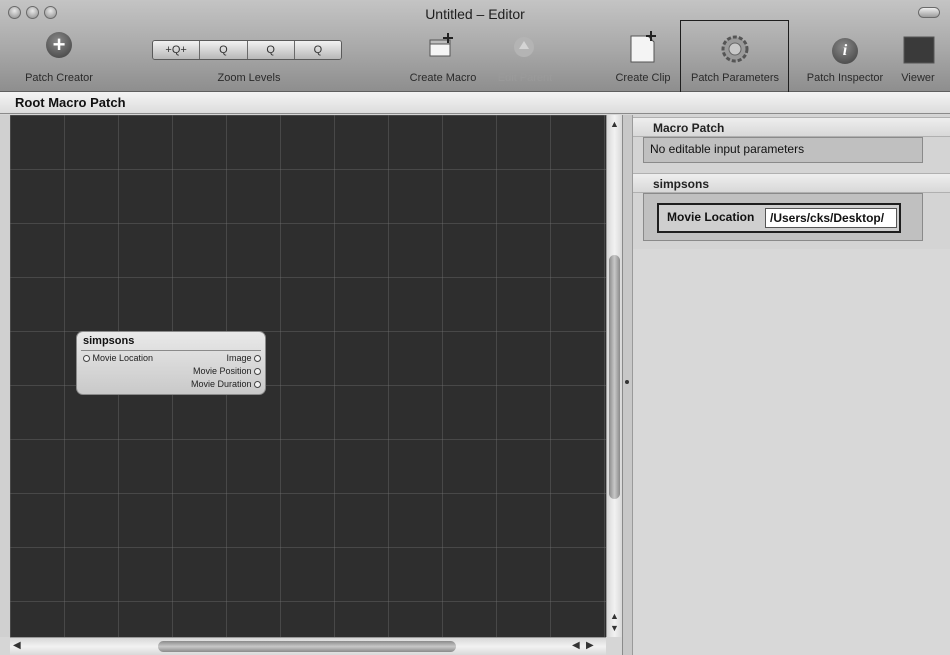  What do you see at coordinates (918, 78) in the screenshot?
I see `viewer-label: Viewer` at bounding box center [918, 78].